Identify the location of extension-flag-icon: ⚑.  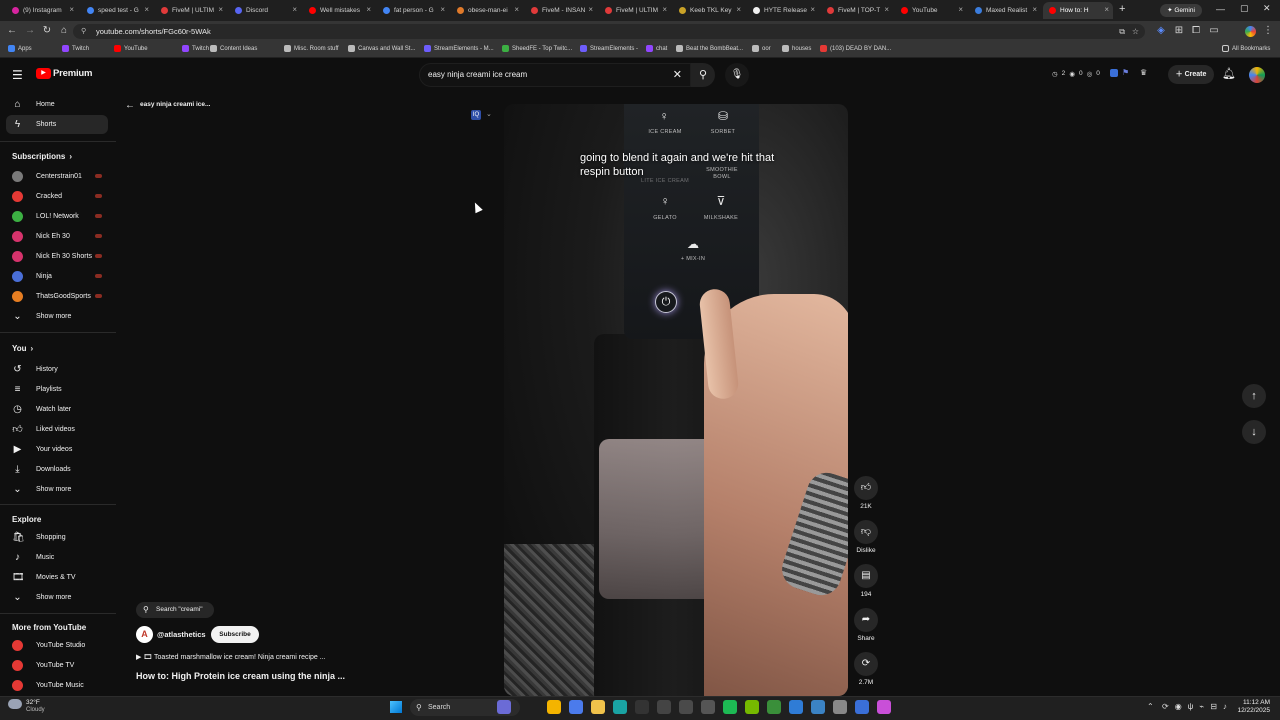
(1125, 72).